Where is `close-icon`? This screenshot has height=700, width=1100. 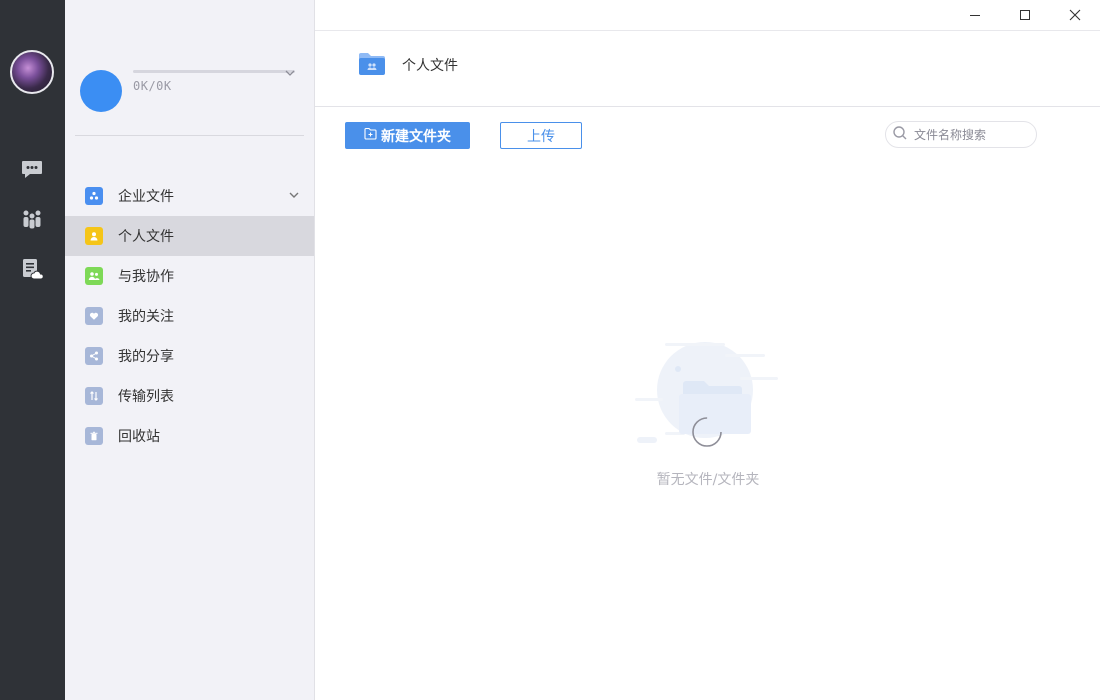
close-icon is located at coordinates (1075, 15).